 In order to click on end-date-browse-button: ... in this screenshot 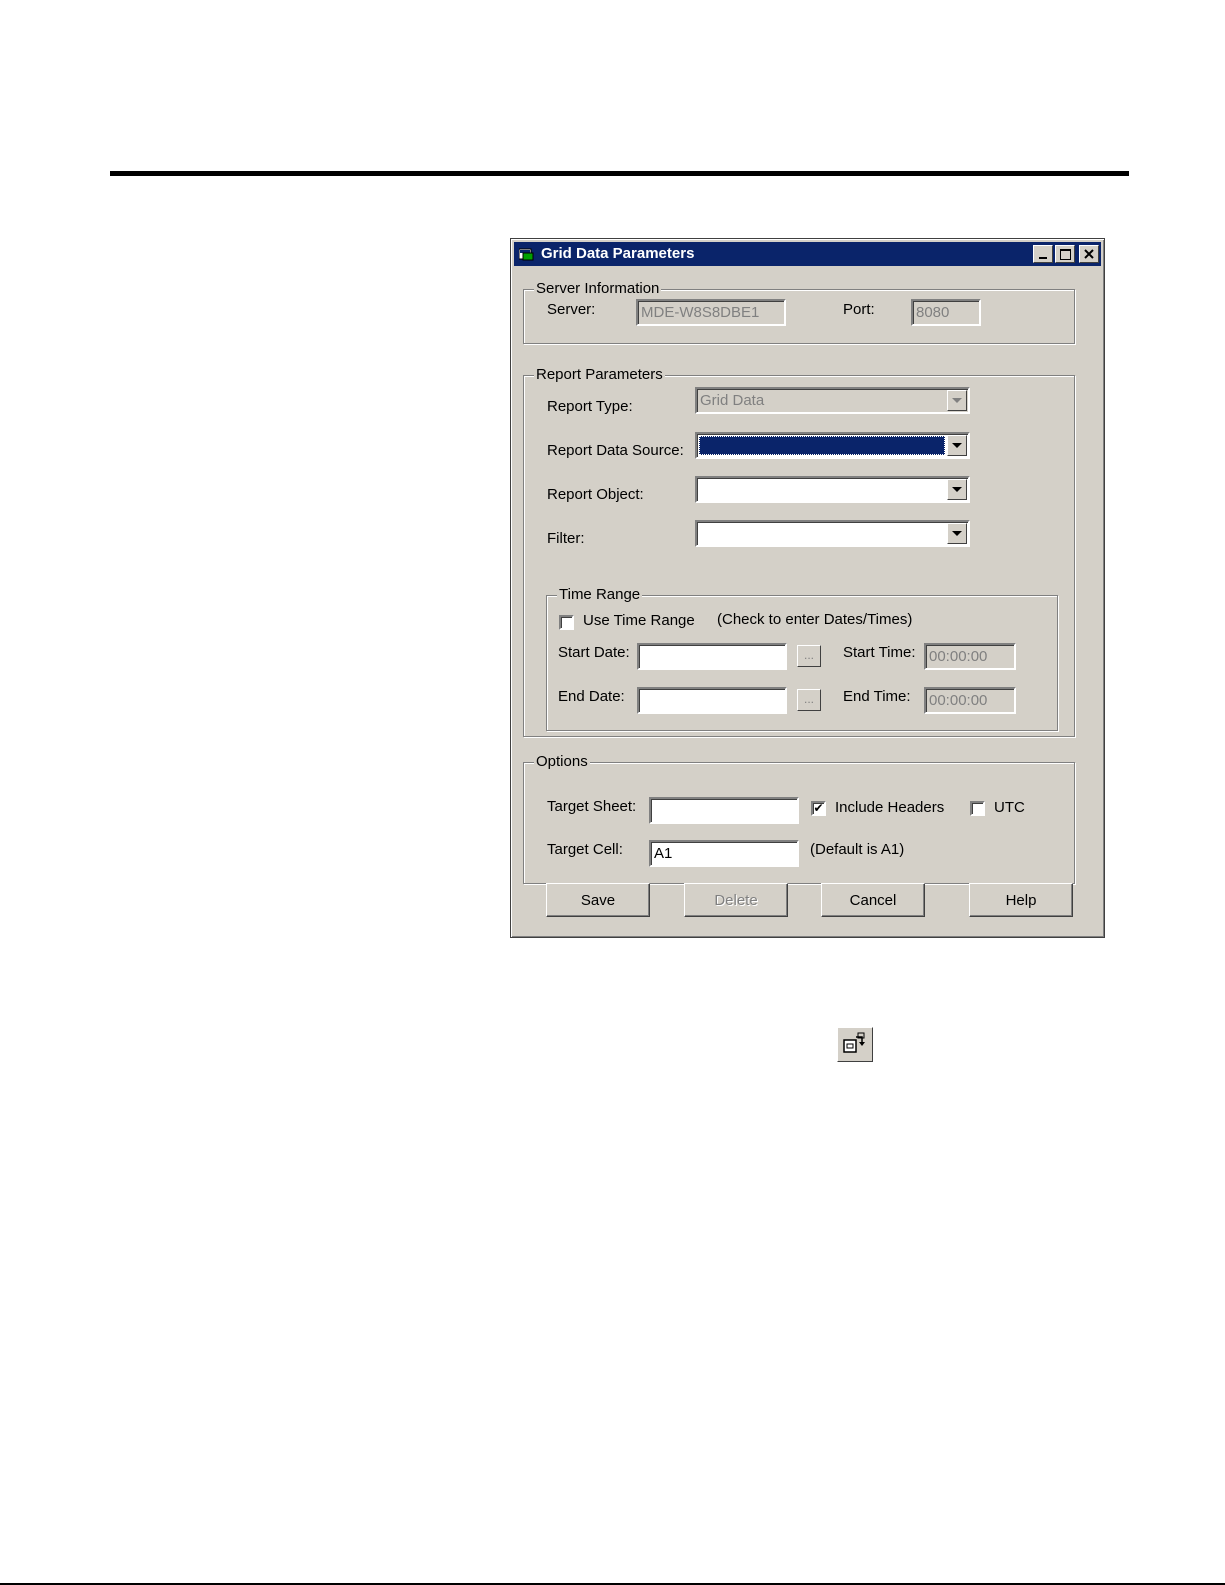, I will do `click(809, 700)`.